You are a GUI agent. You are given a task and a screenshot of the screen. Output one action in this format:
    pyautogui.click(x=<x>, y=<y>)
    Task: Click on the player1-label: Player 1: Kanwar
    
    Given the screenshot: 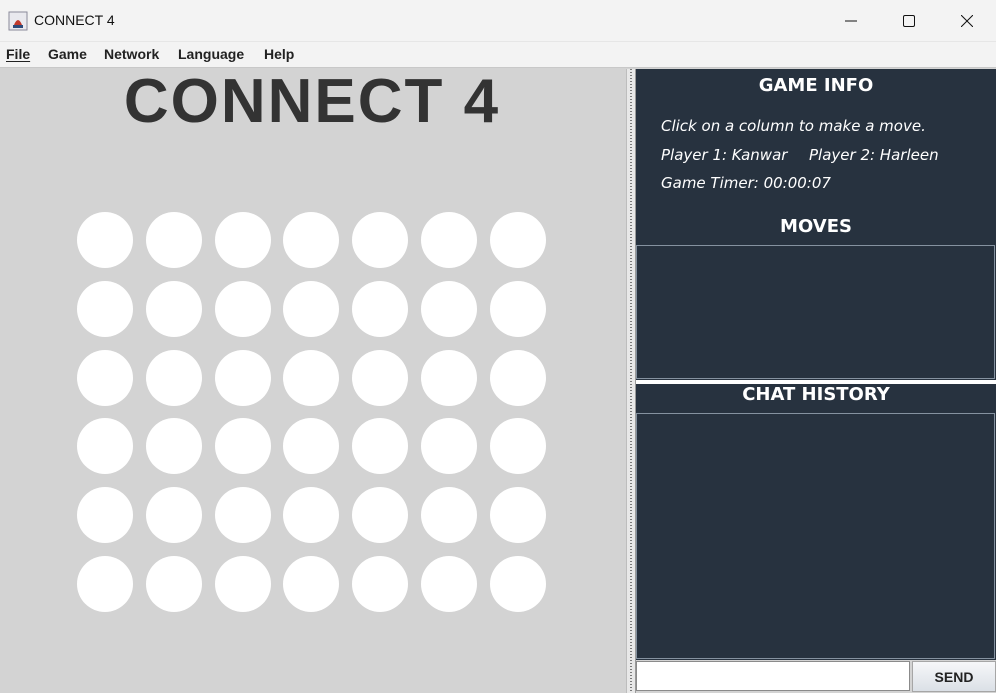 What is the action you would take?
    pyautogui.click(x=724, y=155)
    